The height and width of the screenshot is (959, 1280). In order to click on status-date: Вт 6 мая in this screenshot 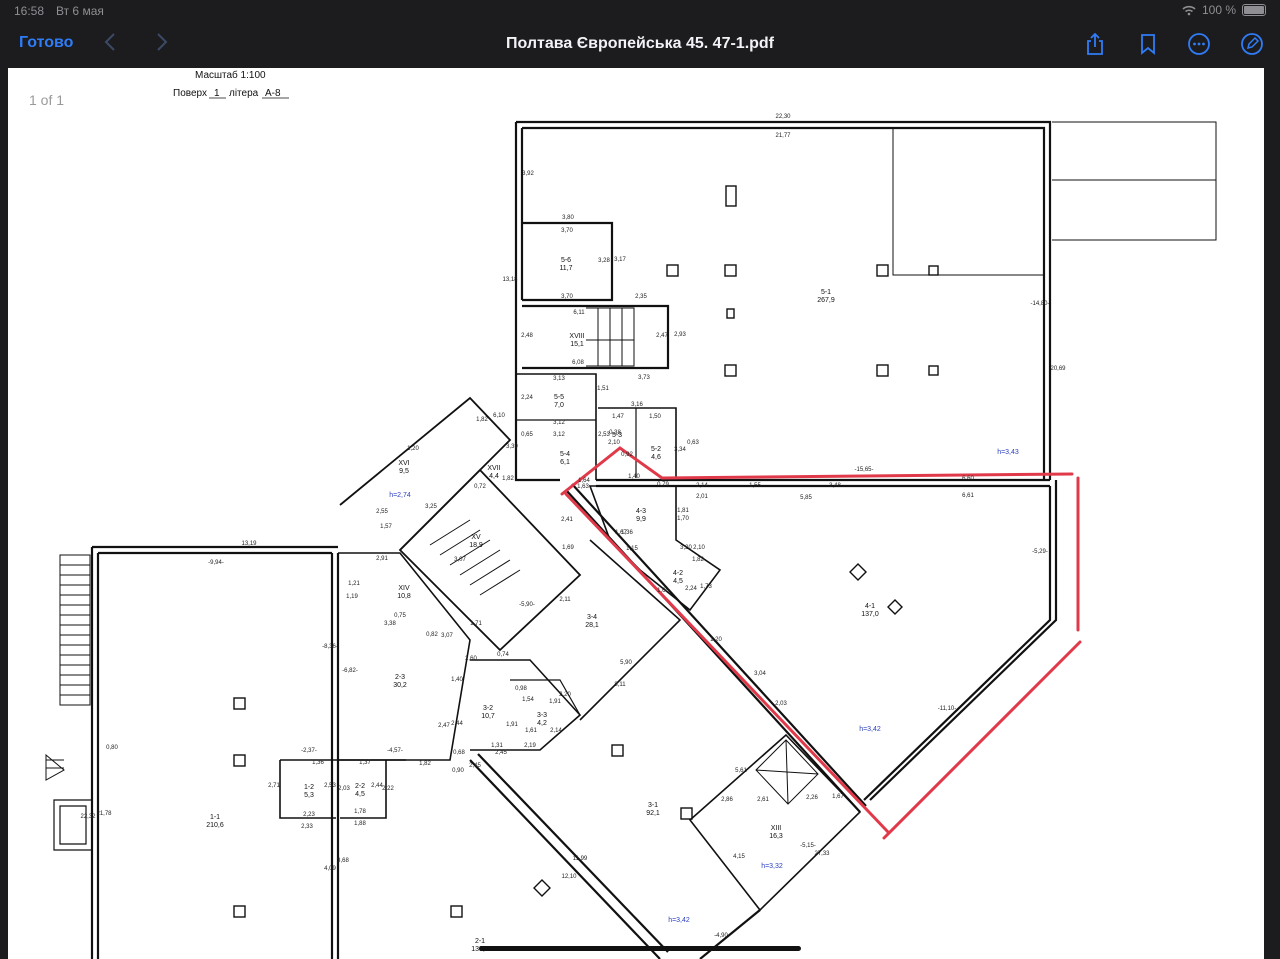, I will do `click(80, 11)`.